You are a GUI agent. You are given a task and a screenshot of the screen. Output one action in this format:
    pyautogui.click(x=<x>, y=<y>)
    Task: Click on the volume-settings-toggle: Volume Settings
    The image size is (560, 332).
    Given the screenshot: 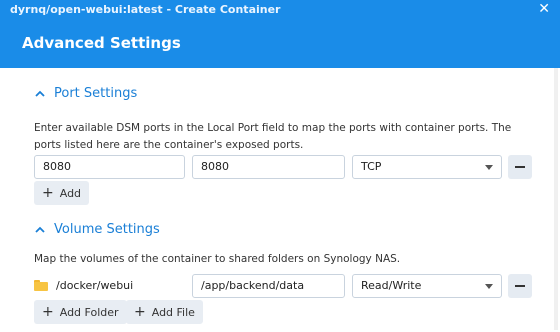 What is the action you would take?
    pyautogui.click(x=97, y=229)
    